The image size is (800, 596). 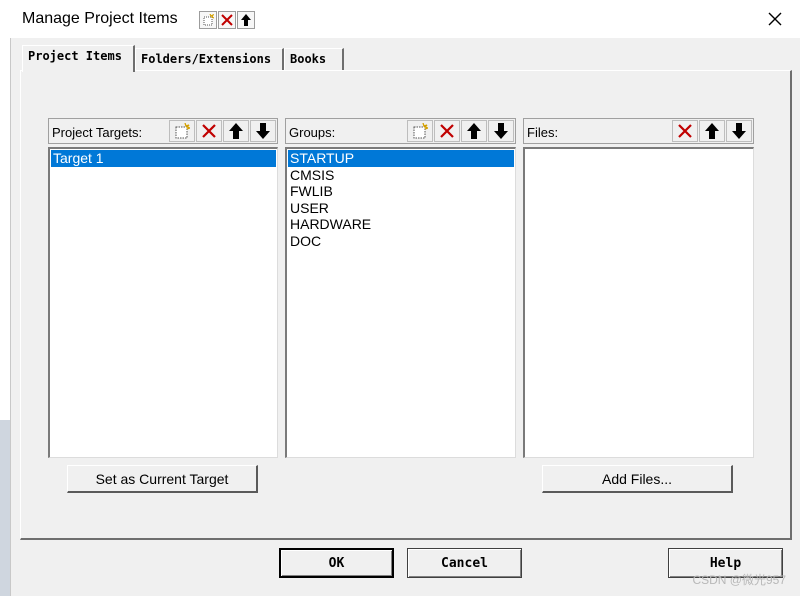 I want to click on files-label: Files:, so click(x=543, y=132).